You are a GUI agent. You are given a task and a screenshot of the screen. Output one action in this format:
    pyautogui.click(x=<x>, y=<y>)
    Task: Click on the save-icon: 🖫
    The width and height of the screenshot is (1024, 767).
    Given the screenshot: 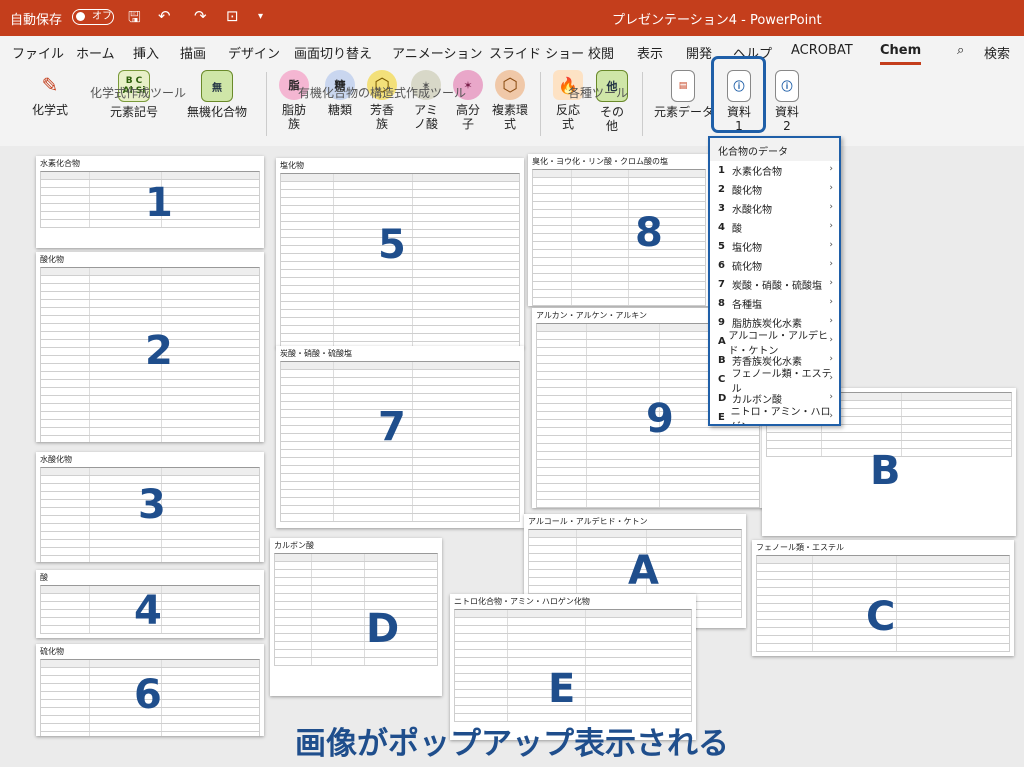 What is the action you would take?
    pyautogui.click(x=134, y=19)
    